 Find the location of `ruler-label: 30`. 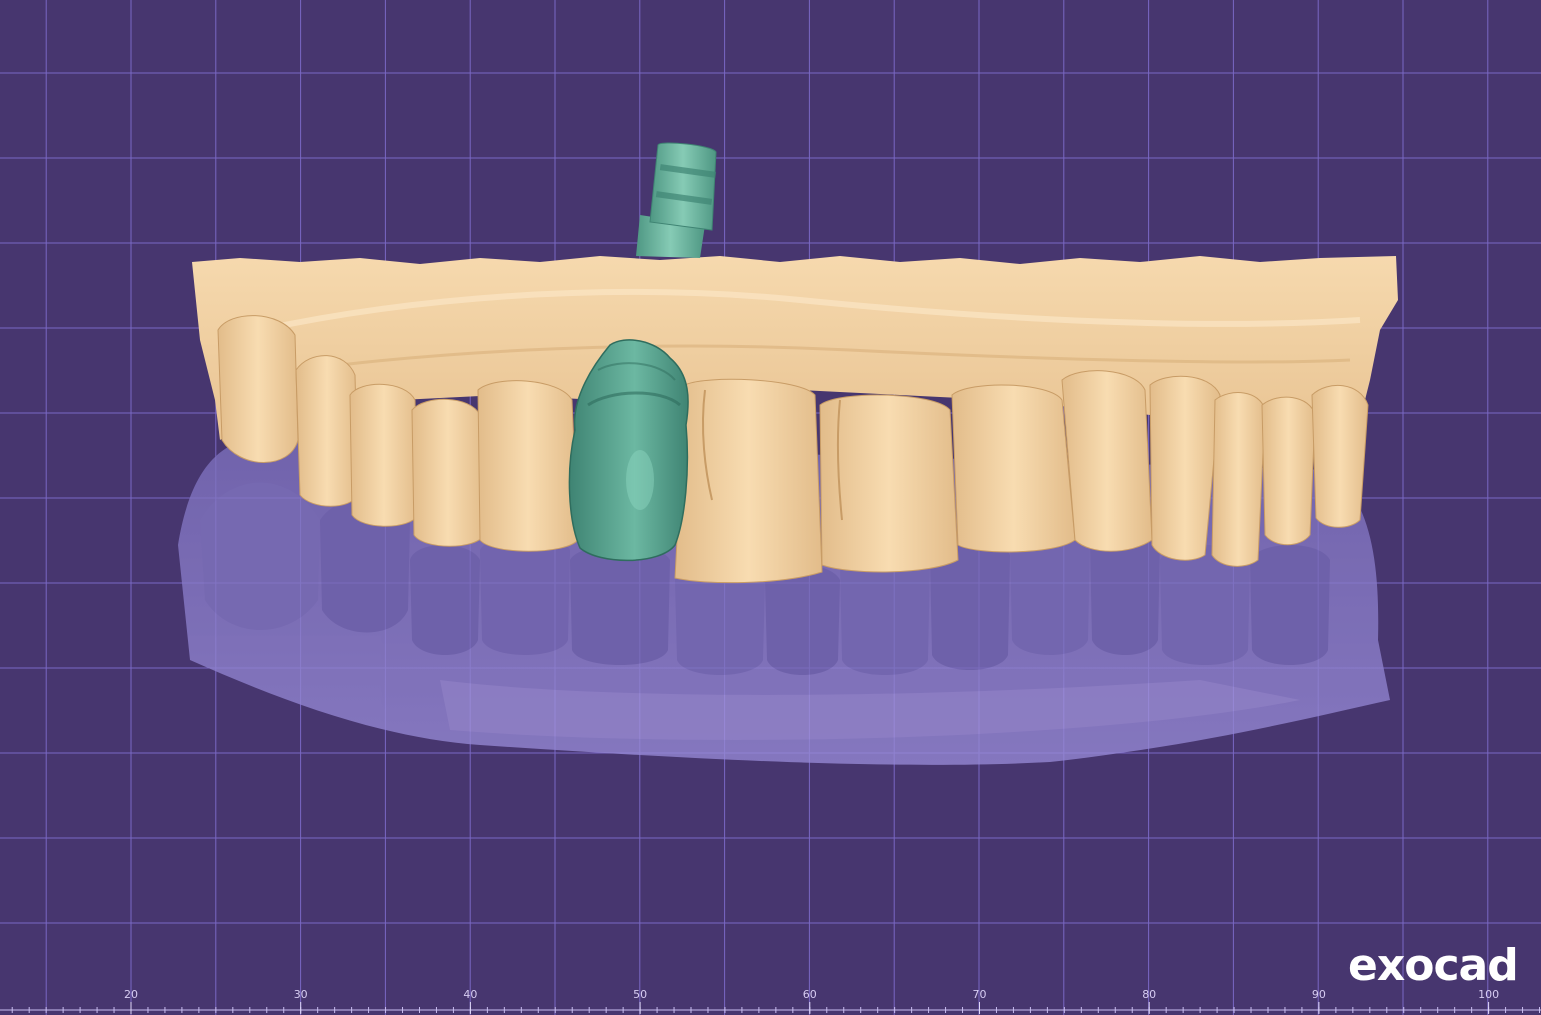

ruler-label: 30 is located at coordinates (301, 994).